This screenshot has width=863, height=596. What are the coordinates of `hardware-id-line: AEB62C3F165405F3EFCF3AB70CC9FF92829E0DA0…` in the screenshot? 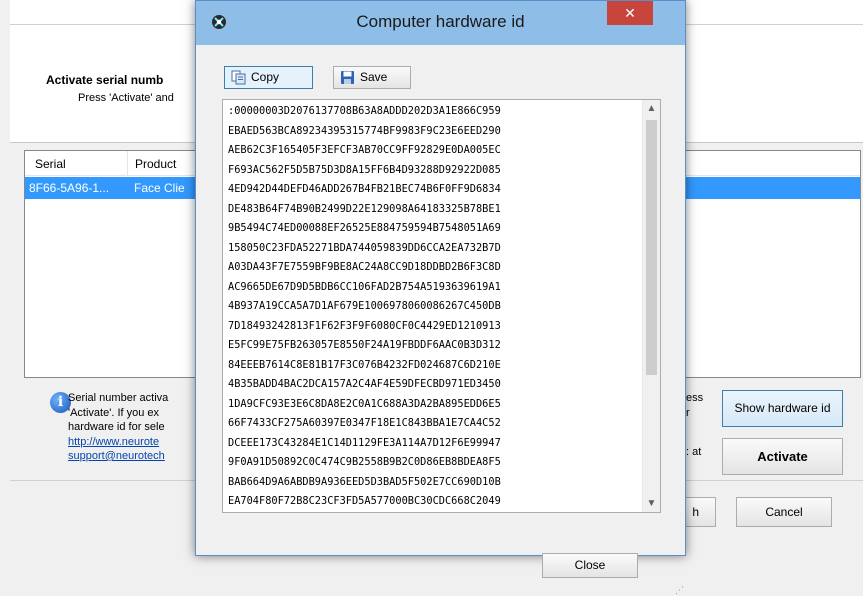 It's located at (364, 150).